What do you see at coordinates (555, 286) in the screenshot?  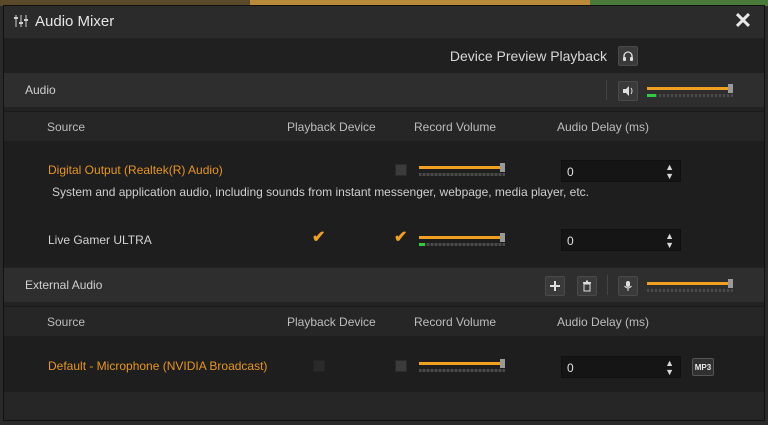 I see `plus-icon` at bounding box center [555, 286].